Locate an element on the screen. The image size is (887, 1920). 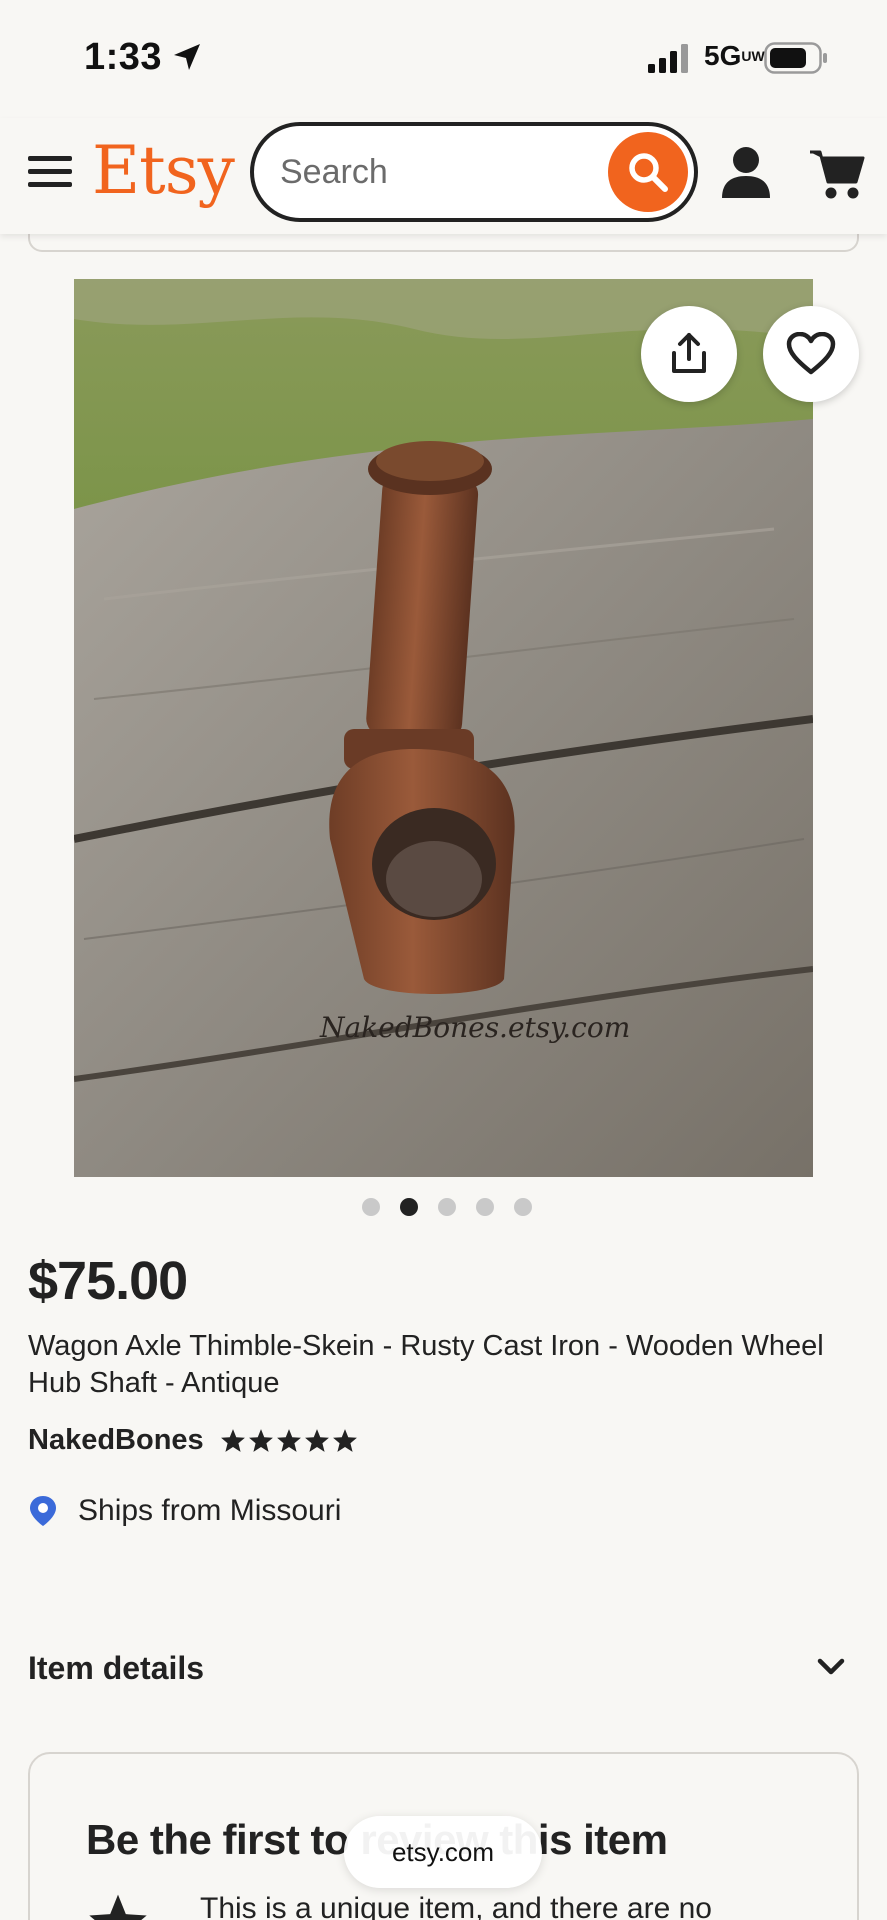
cellular-signal-icon is located at coordinates (668, 58).